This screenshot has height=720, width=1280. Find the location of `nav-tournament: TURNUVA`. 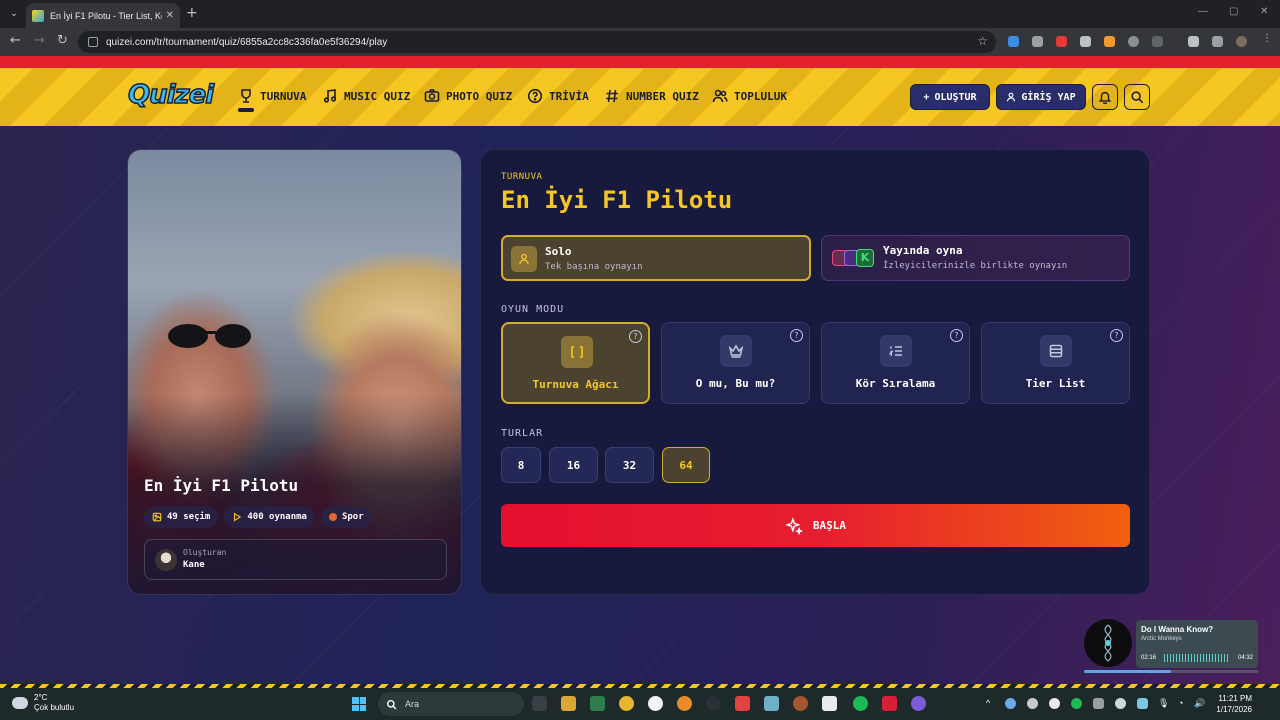

nav-tournament: TURNUVA is located at coordinates (272, 96).